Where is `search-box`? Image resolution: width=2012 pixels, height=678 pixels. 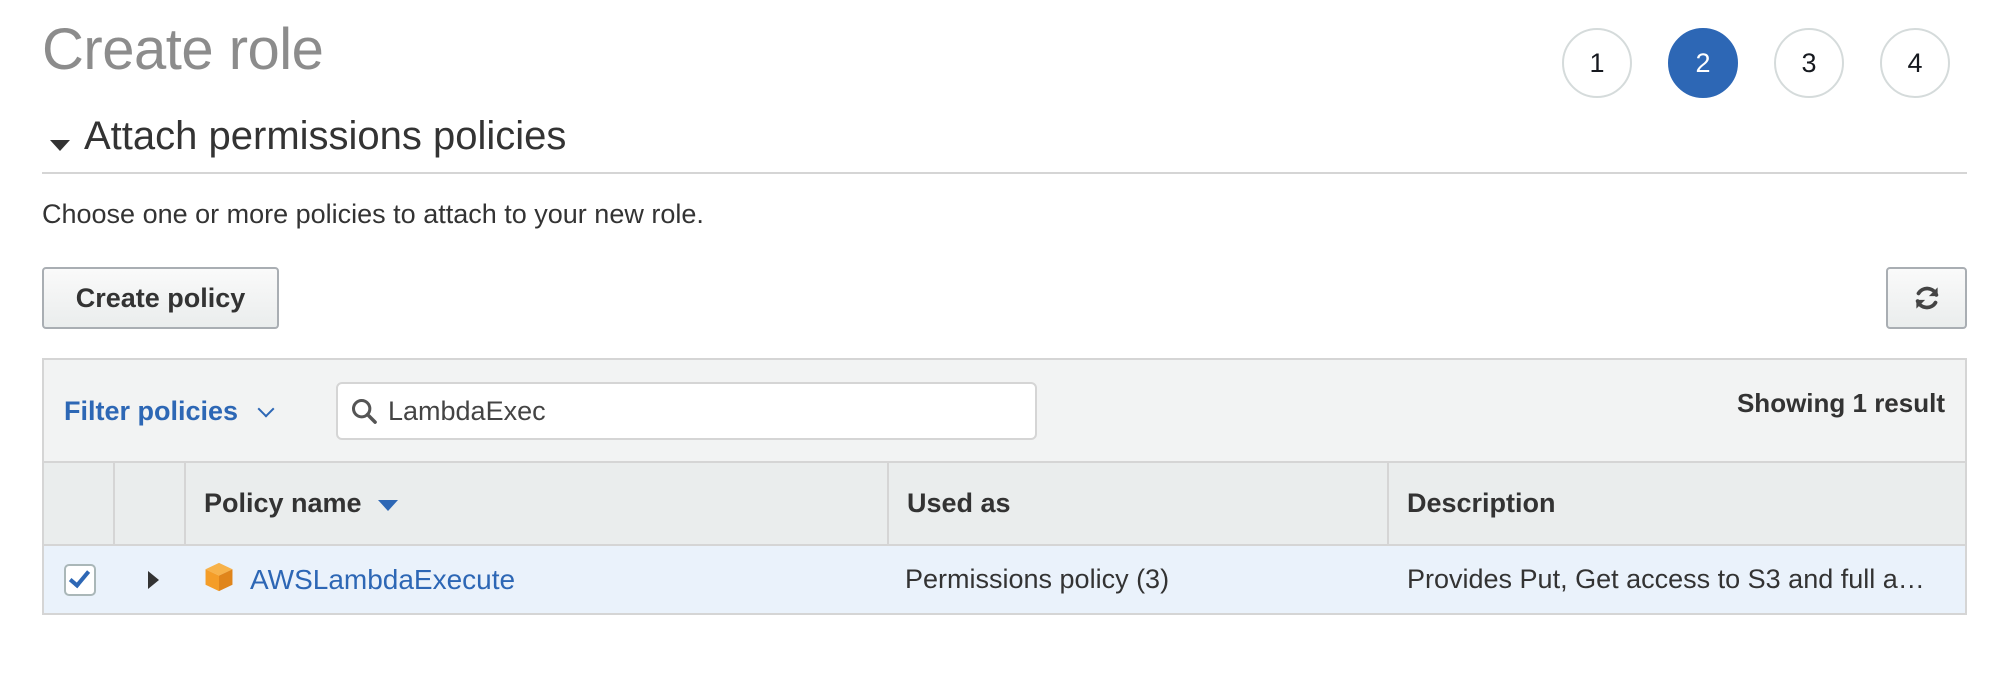 search-box is located at coordinates (686, 411).